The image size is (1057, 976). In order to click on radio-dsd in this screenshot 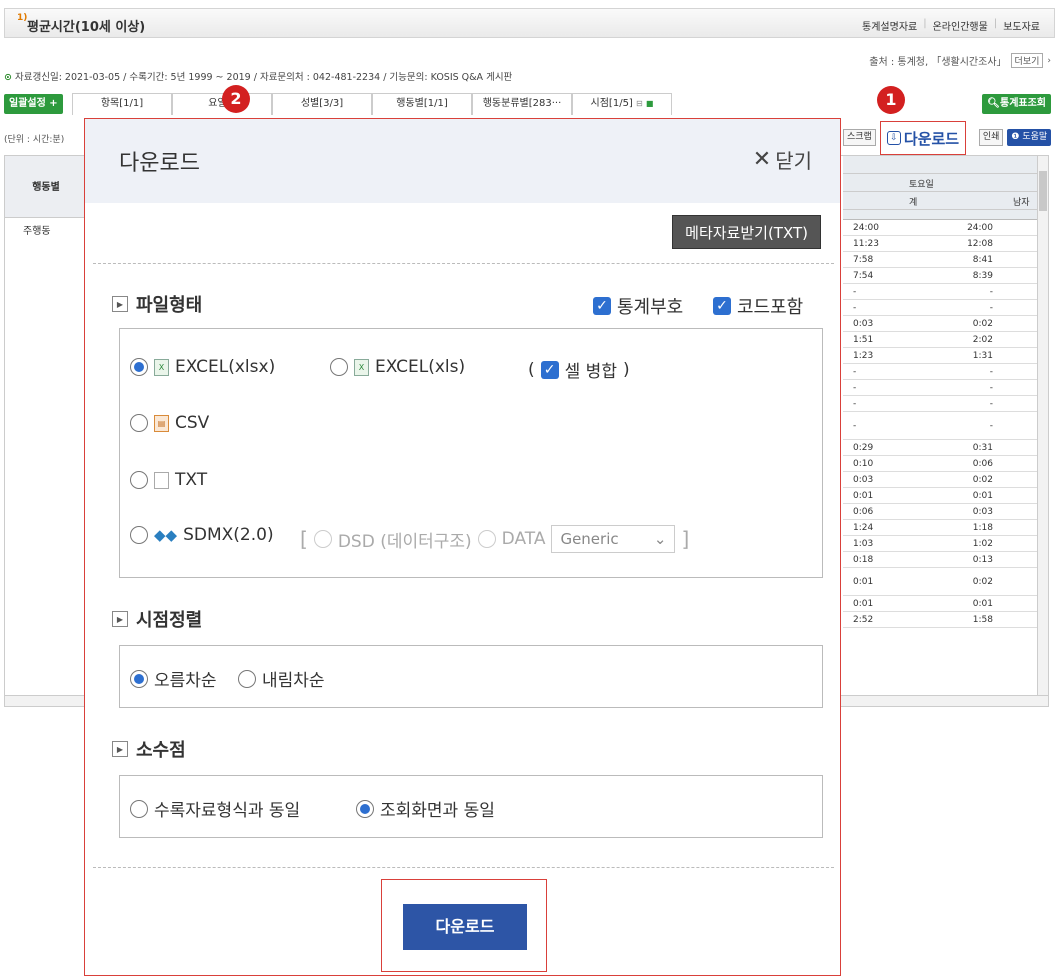, I will do `click(322, 539)`.